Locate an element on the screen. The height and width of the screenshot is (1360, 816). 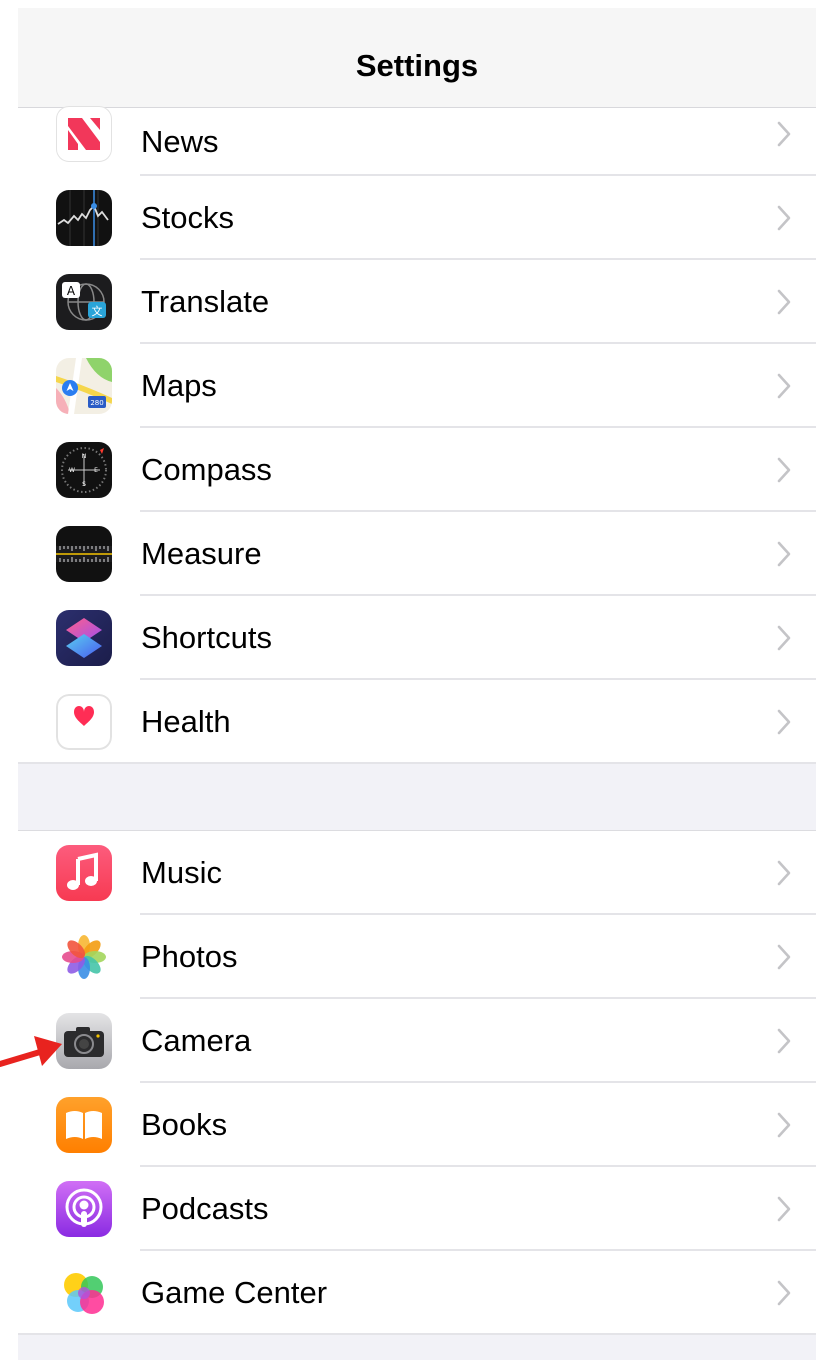
settings-row-health: Health is located at coordinates (417, 722).